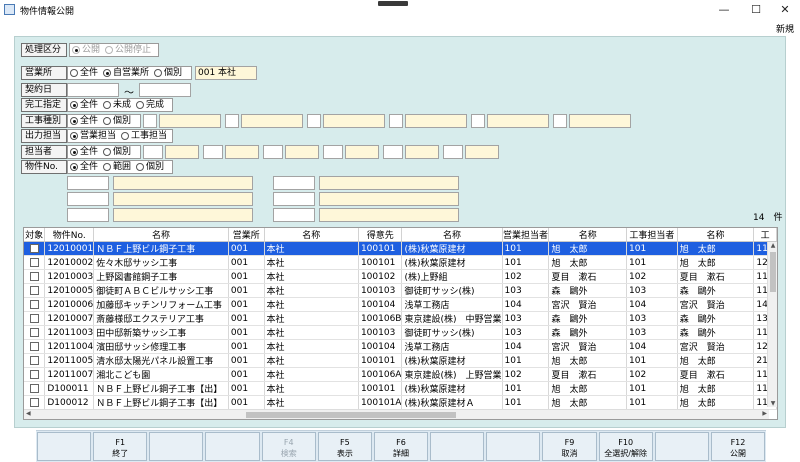 The image size is (800, 462). What do you see at coordinates (84, 167) in the screenshot?
I see `bukken-no-option-all: 全件` at bounding box center [84, 167].